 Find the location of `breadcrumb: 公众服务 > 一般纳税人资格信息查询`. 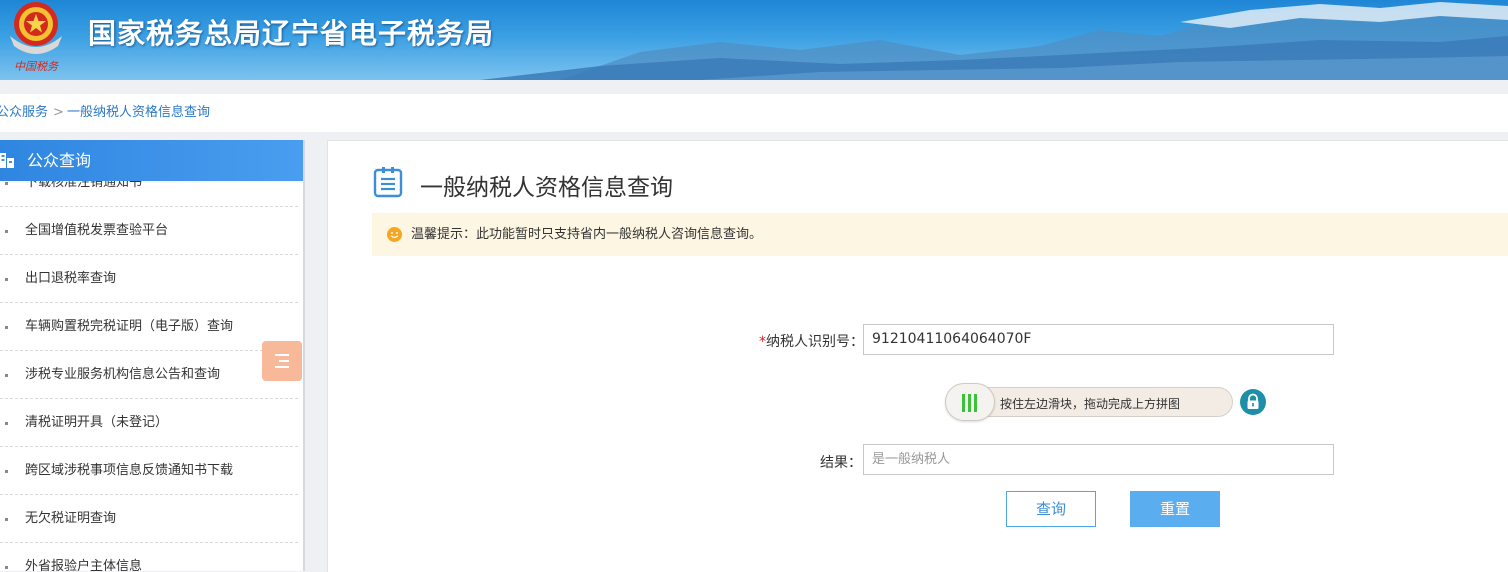

breadcrumb: 公众服务 > 一般纳税人资格信息查询 is located at coordinates (754, 113).